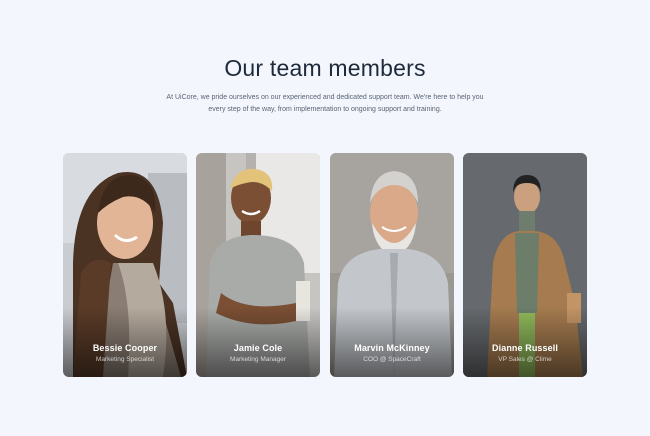 Image resolution: width=650 pixels, height=436 pixels. I want to click on member-name: Bessie Cooper, so click(125, 348).